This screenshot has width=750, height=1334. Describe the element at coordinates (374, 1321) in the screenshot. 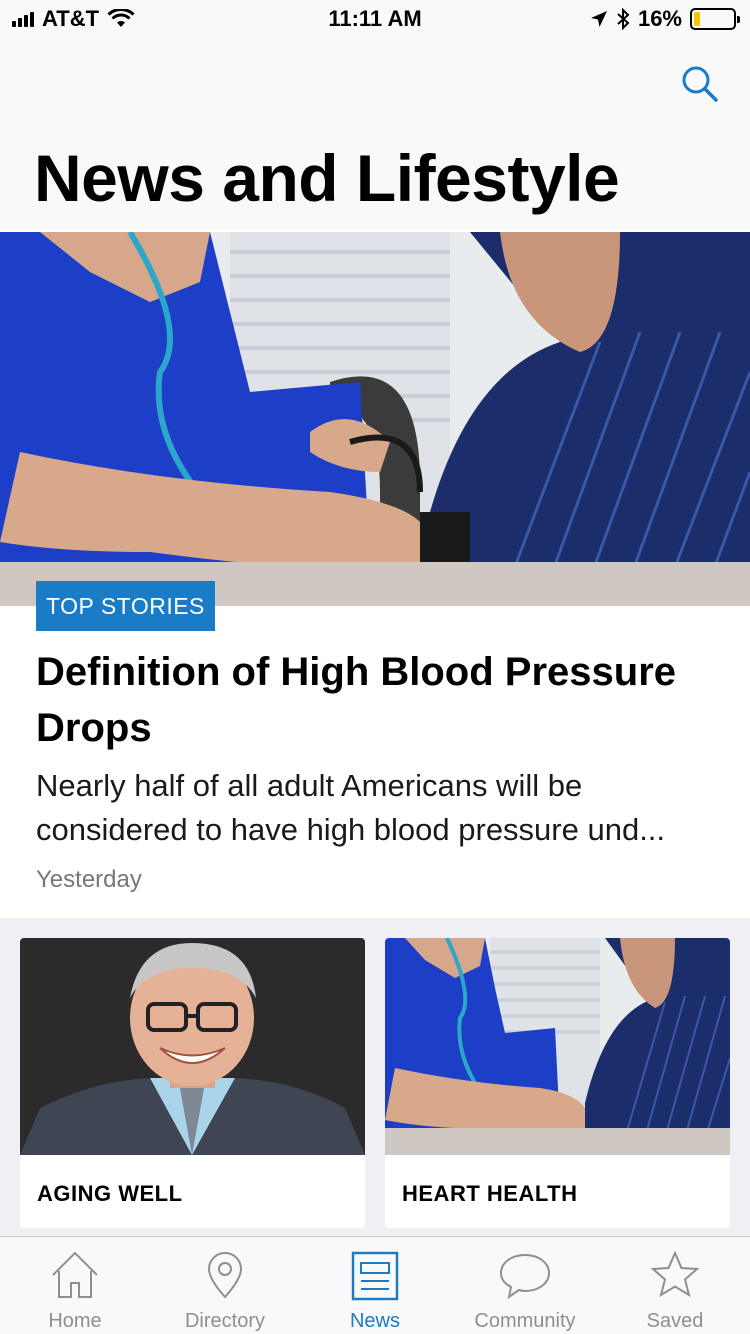

I see `tab-label: News` at that location.